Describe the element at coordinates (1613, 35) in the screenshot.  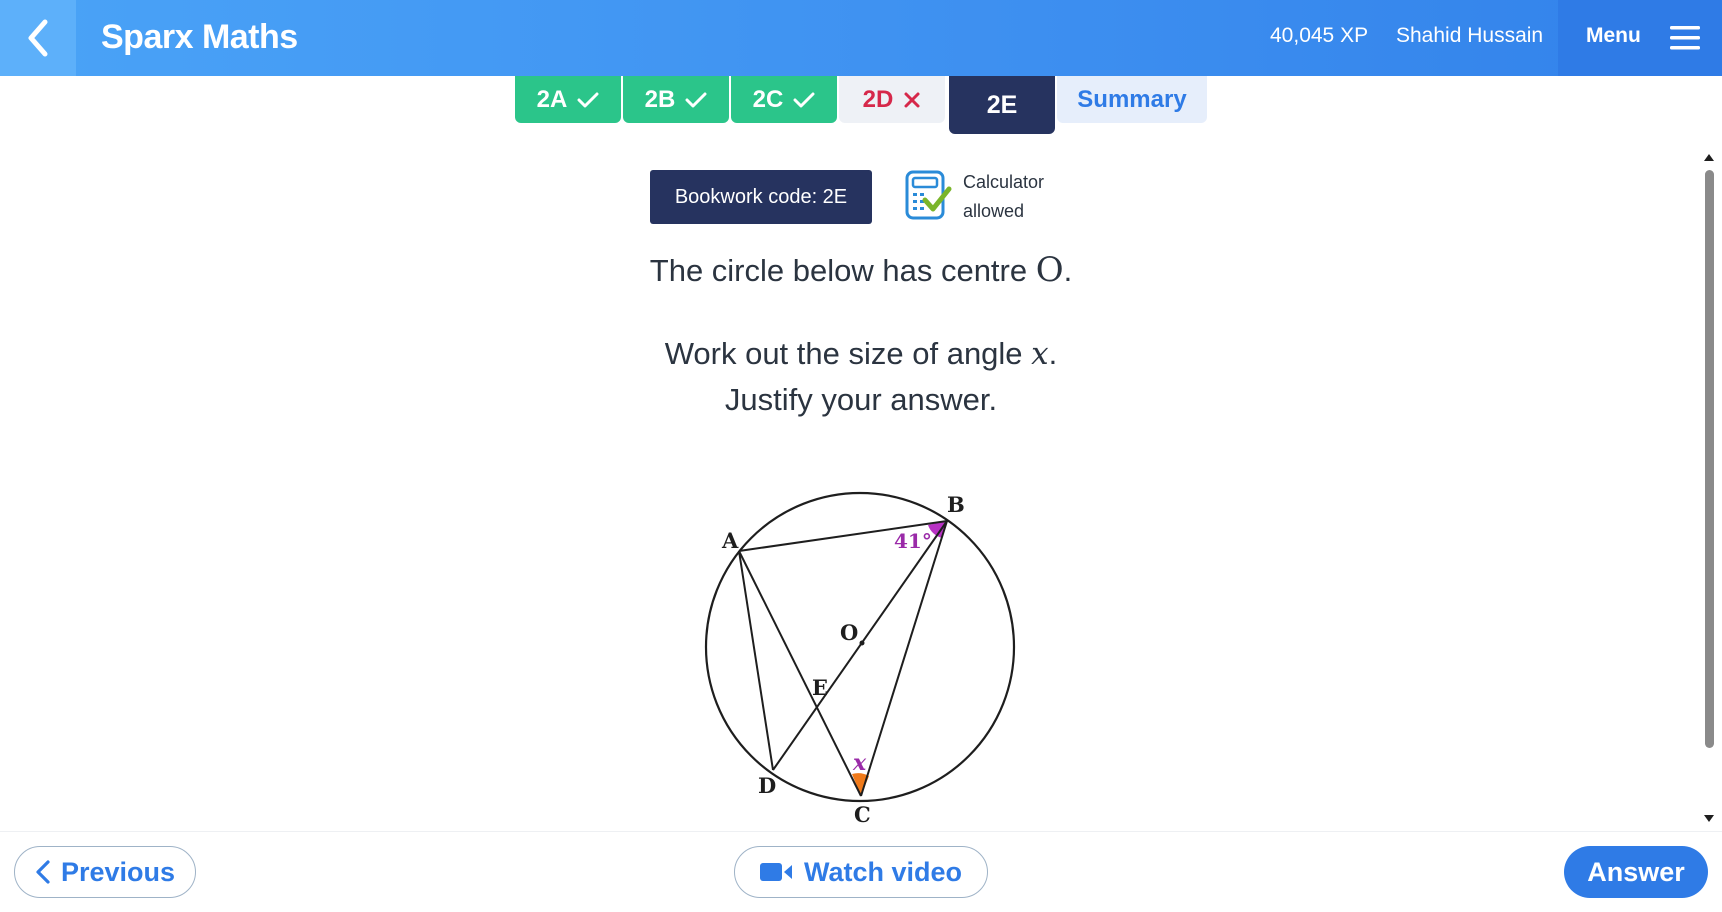
I see `menu-label: Menu` at that location.